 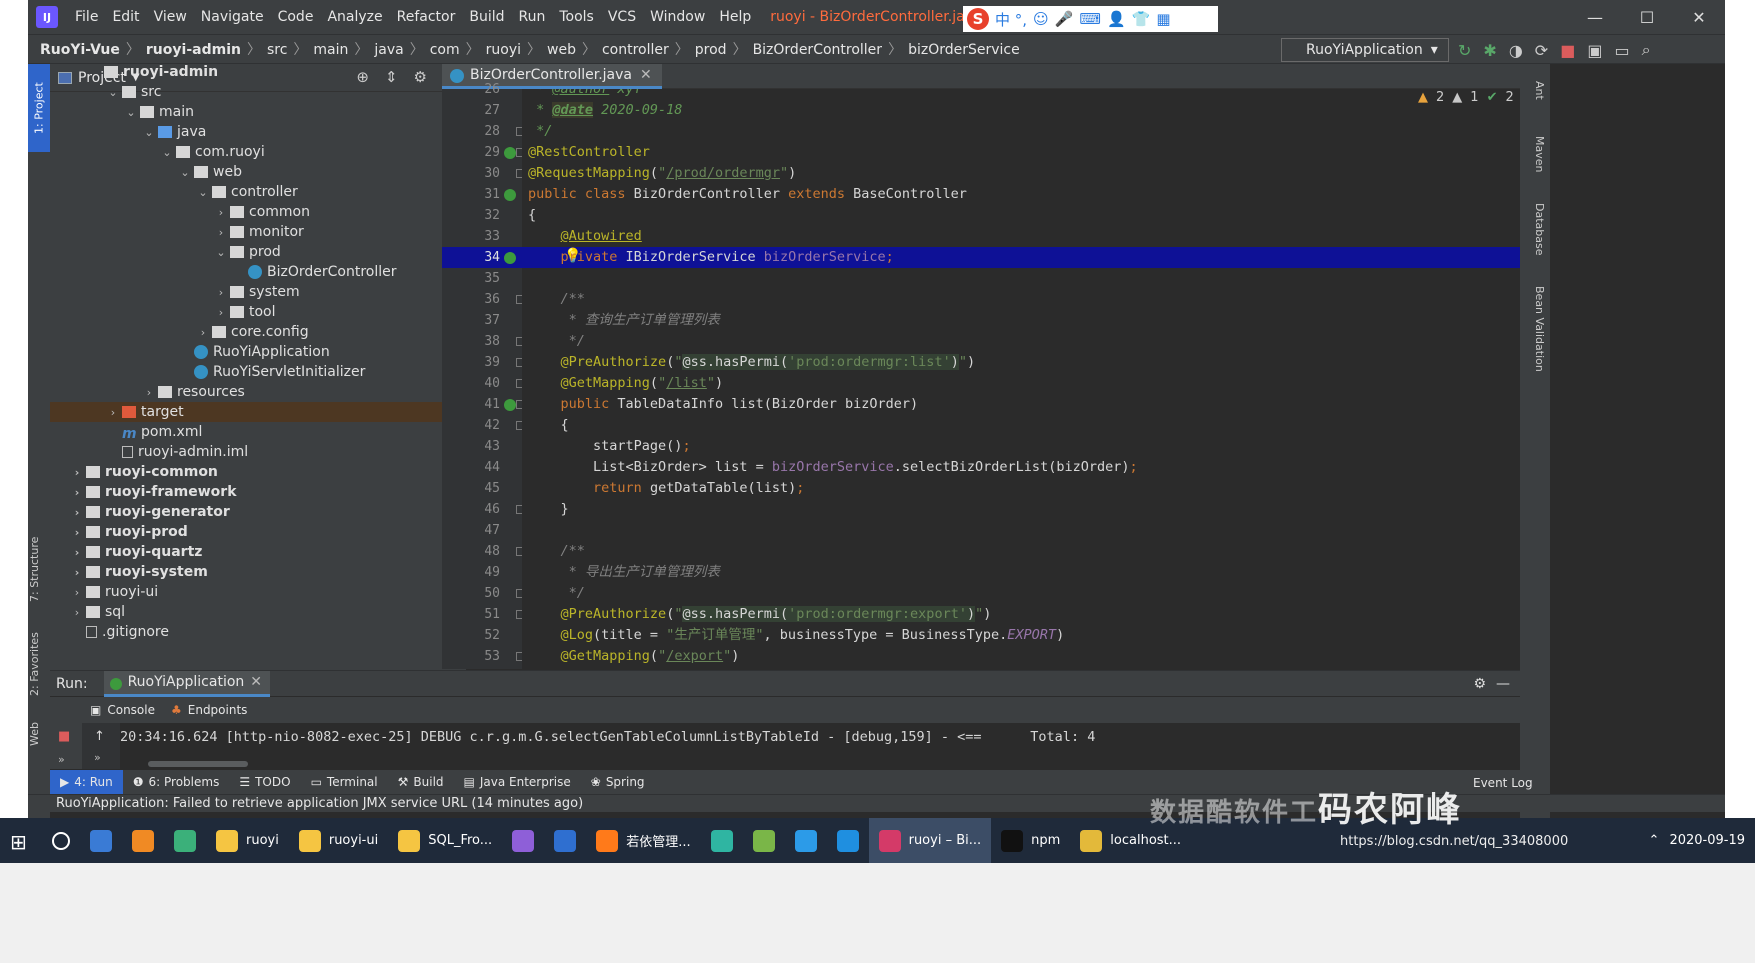 I want to click on code-line: startPage();, so click(x=609, y=446).